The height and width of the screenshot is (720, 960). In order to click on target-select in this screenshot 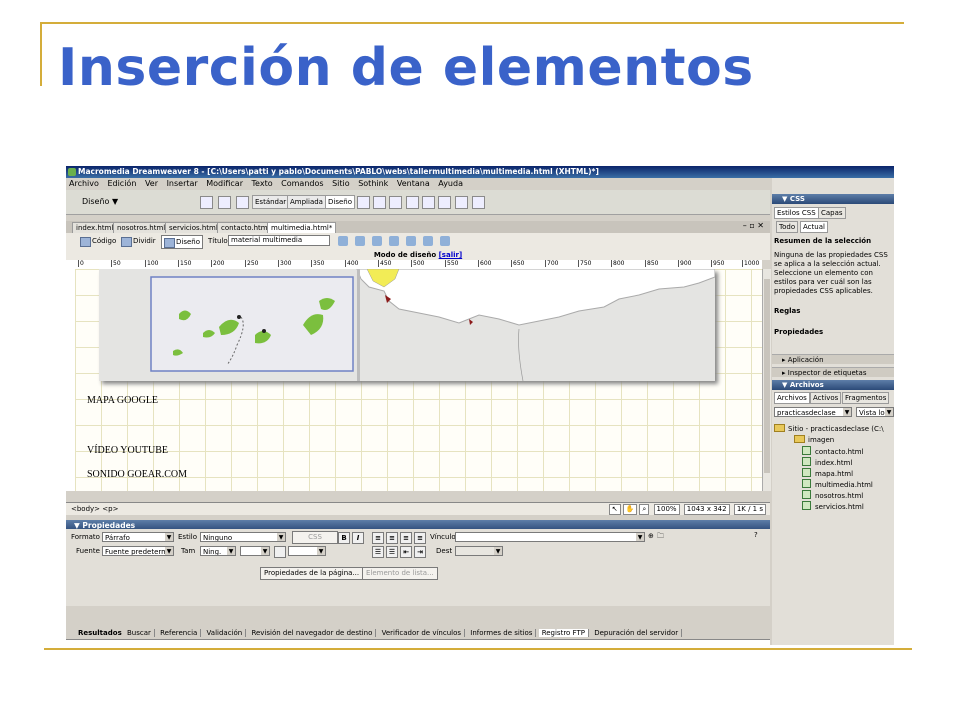, I will do `click(479, 551)`.